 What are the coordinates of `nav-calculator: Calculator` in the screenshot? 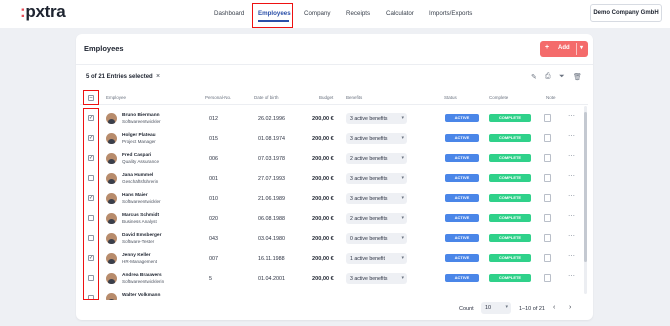 It's located at (400, 13).